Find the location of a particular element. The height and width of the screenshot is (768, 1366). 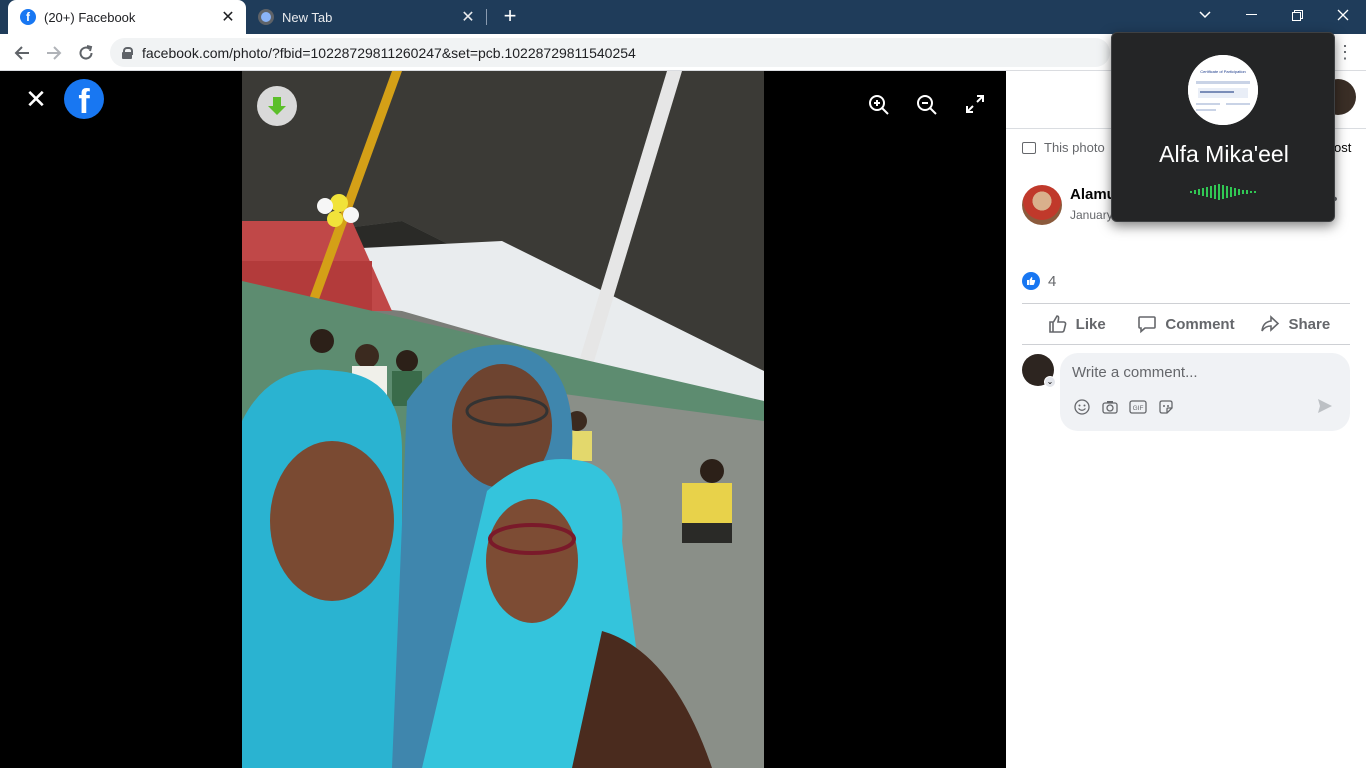

download-button is located at coordinates (277, 106).